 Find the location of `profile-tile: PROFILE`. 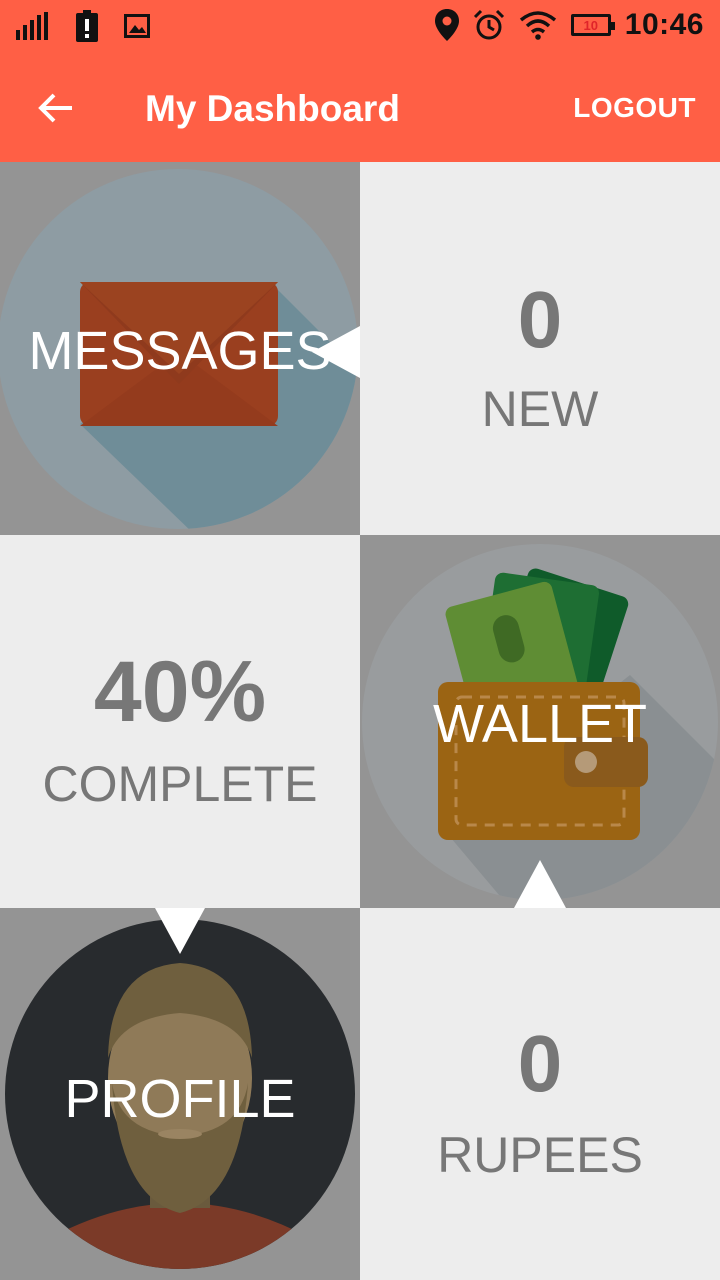

profile-tile: PROFILE is located at coordinates (180, 1094).